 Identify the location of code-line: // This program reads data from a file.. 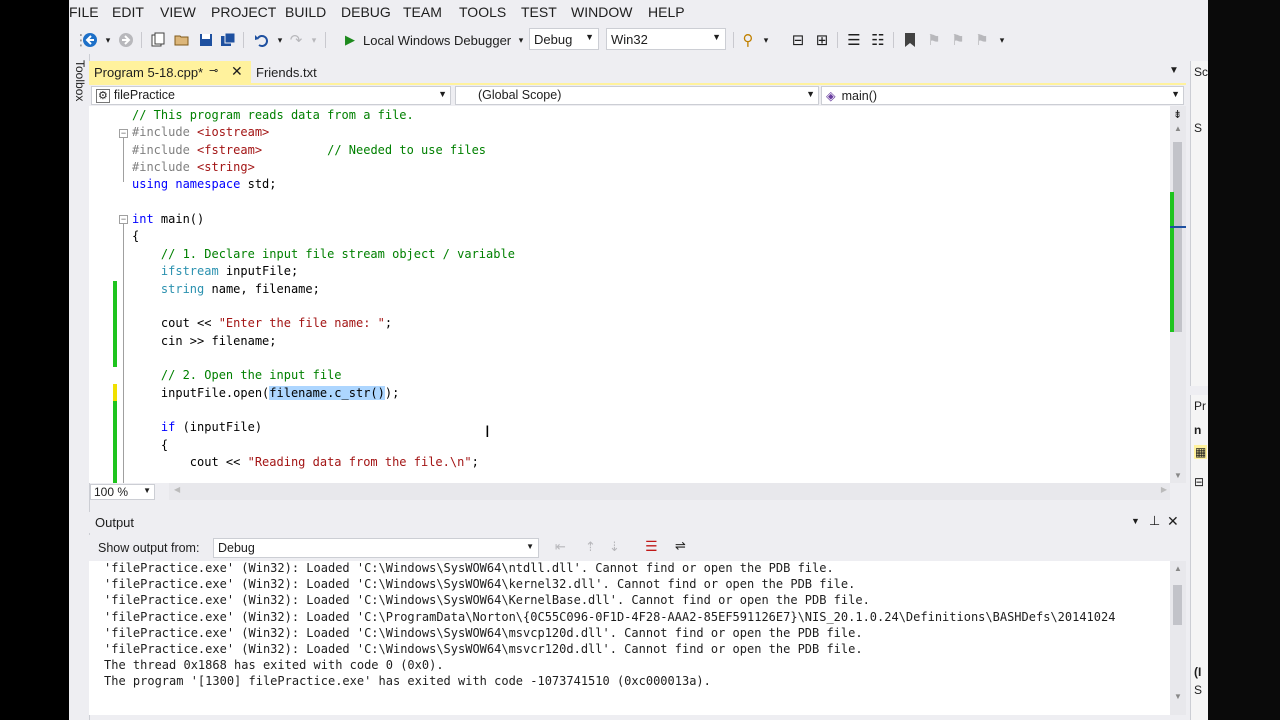
(273, 115).